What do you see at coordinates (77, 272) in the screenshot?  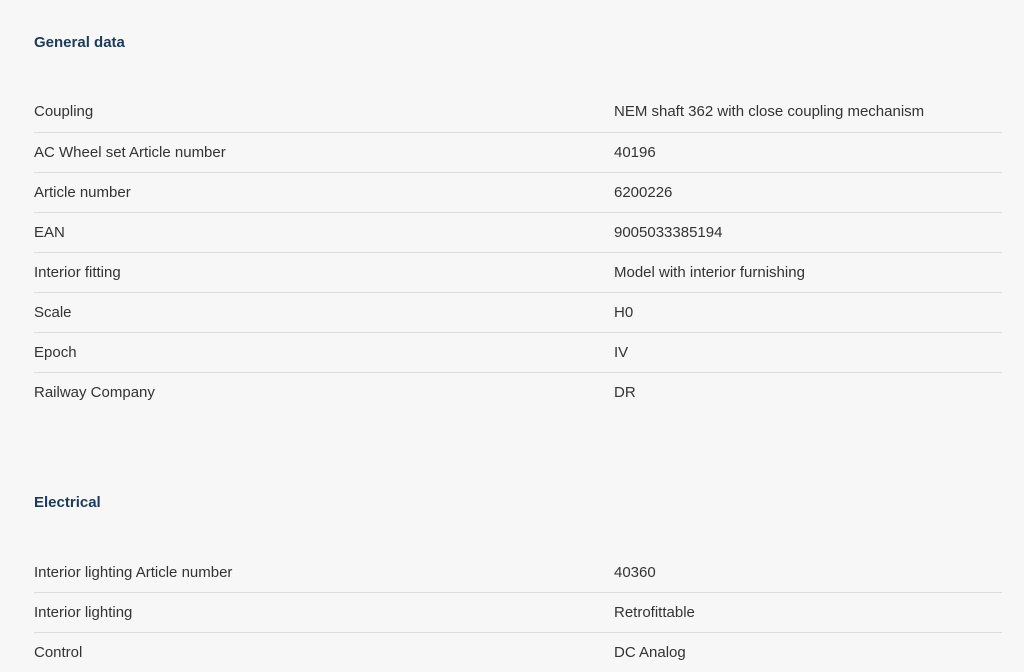 I see `spec-label: Interior fitting` at bounding box center [77, 272].